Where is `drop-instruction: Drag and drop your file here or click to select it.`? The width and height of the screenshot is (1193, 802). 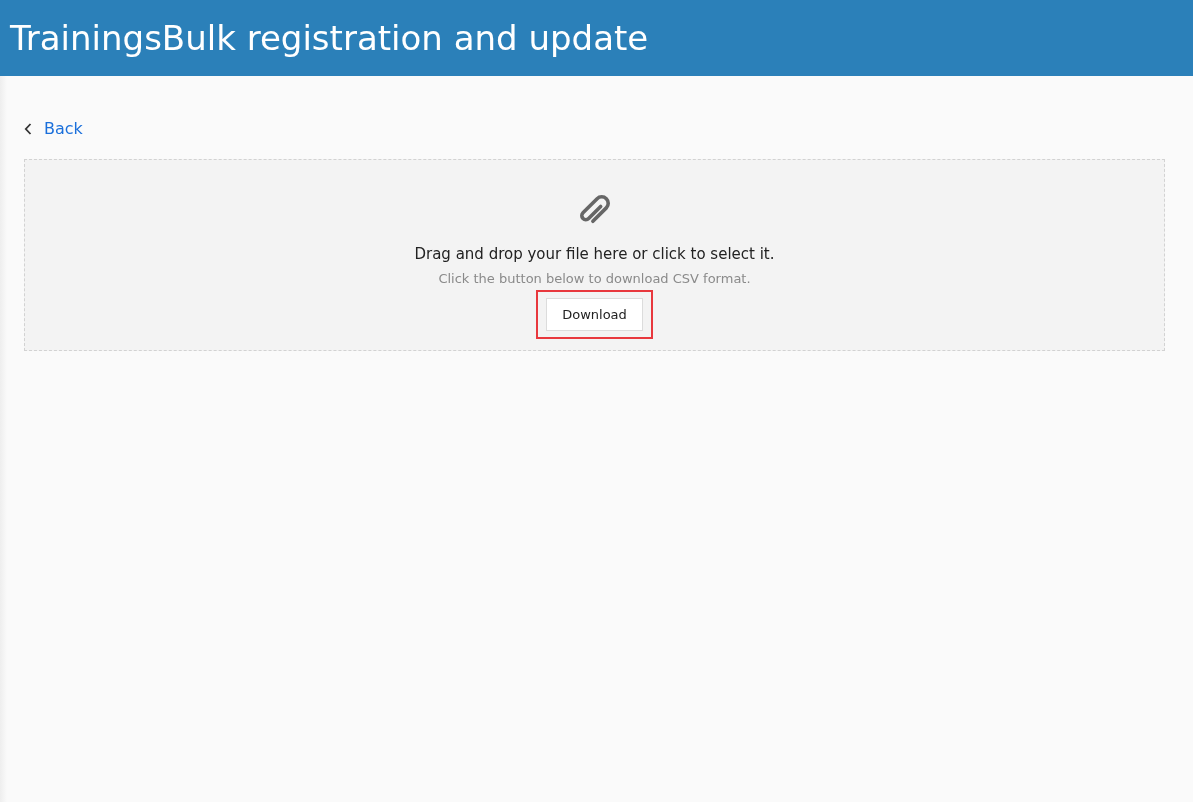
drop-instruction: Drag and drop your file here or click to select it. is located at coordinates (594, 253).